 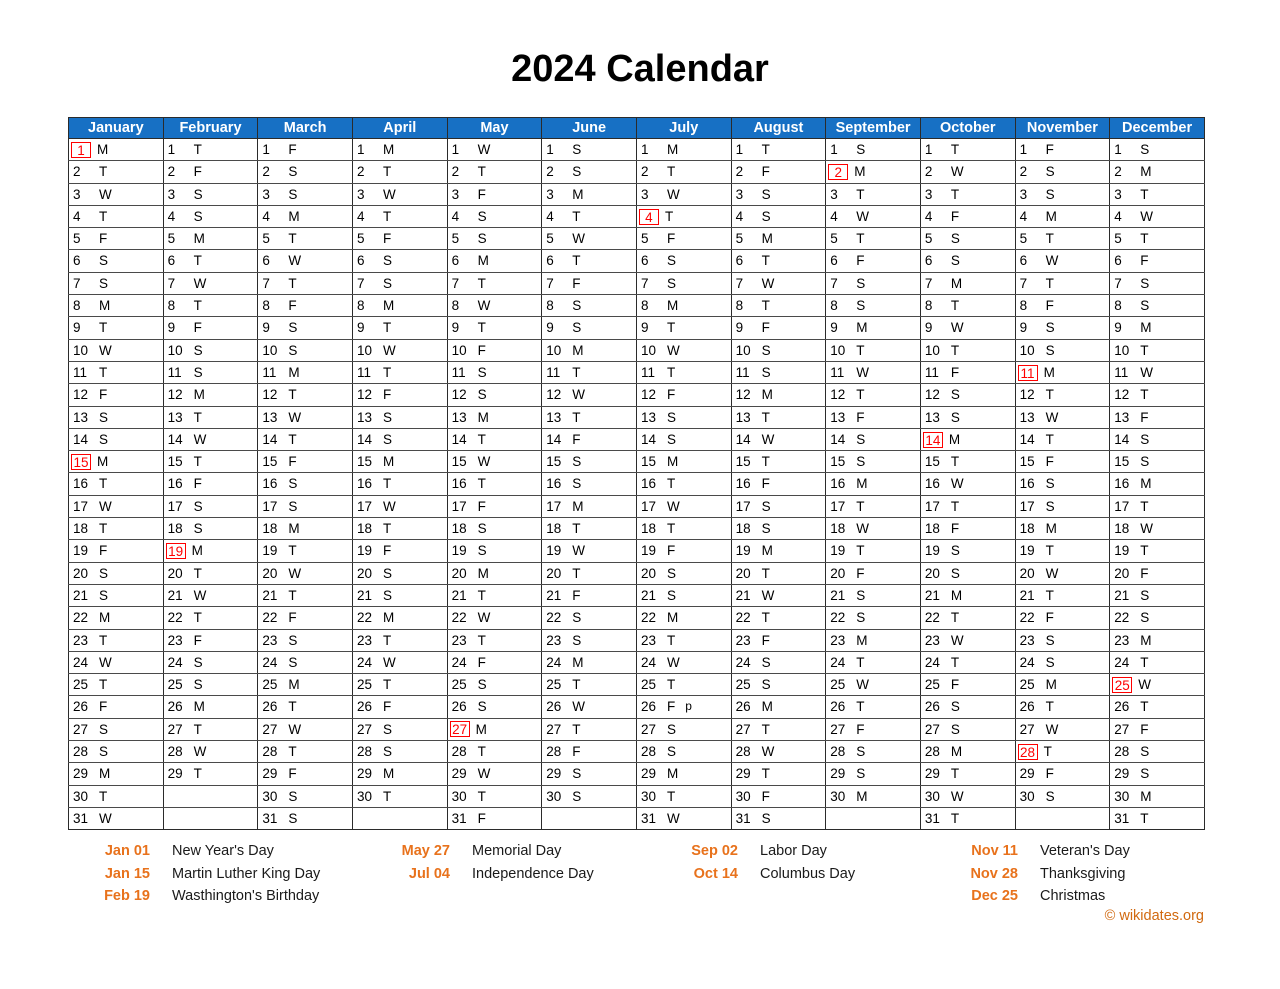 I want to click on day-cell-april-12: 12 F, so click(x=400, y=395).